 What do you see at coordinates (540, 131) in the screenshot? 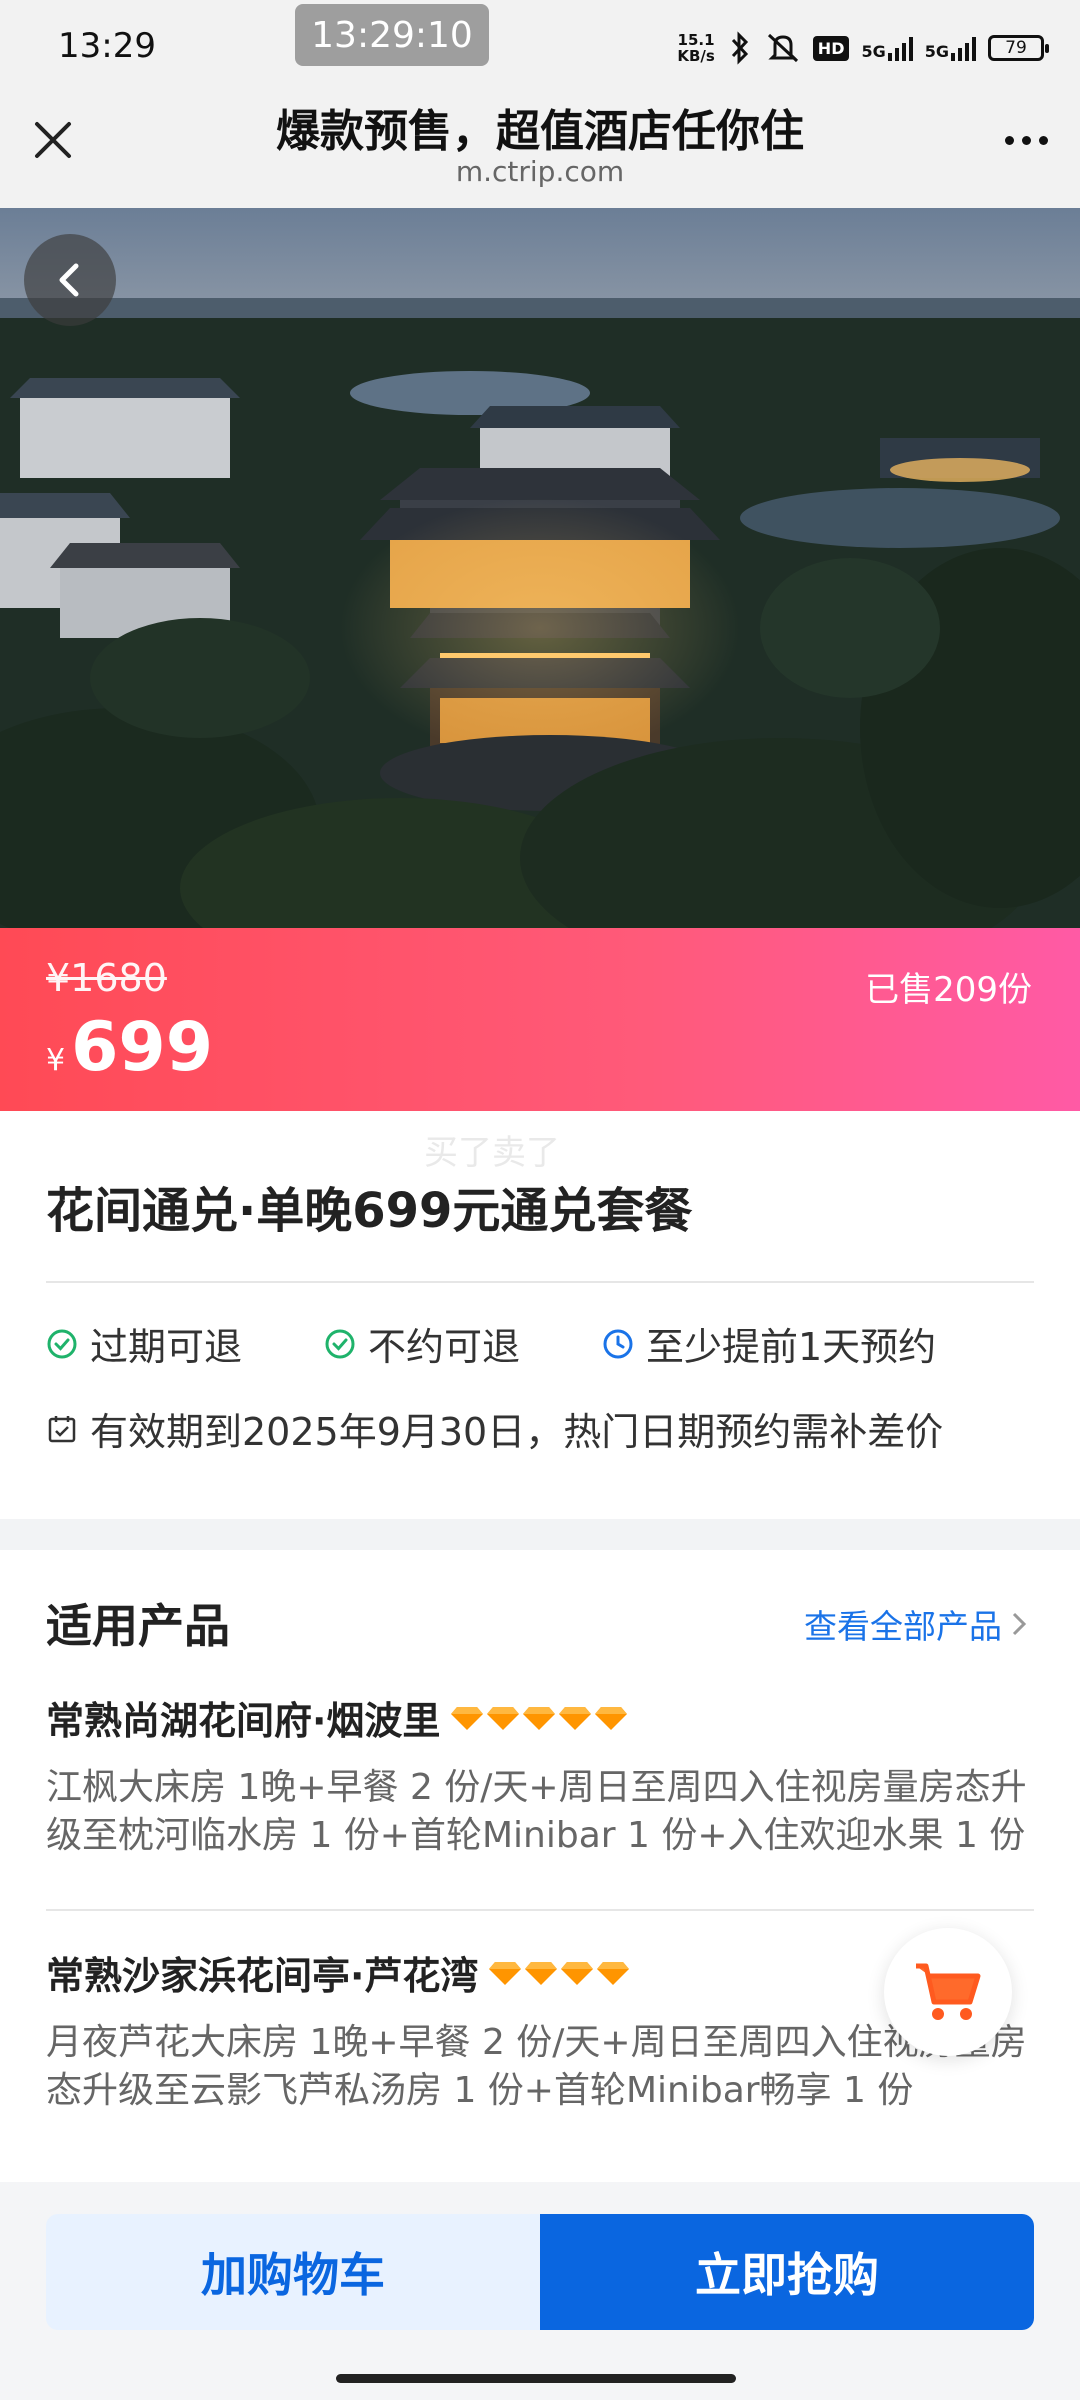
I see `page-title: 爆款预售，超值酒店任你住` at bounding box center [540, 131].